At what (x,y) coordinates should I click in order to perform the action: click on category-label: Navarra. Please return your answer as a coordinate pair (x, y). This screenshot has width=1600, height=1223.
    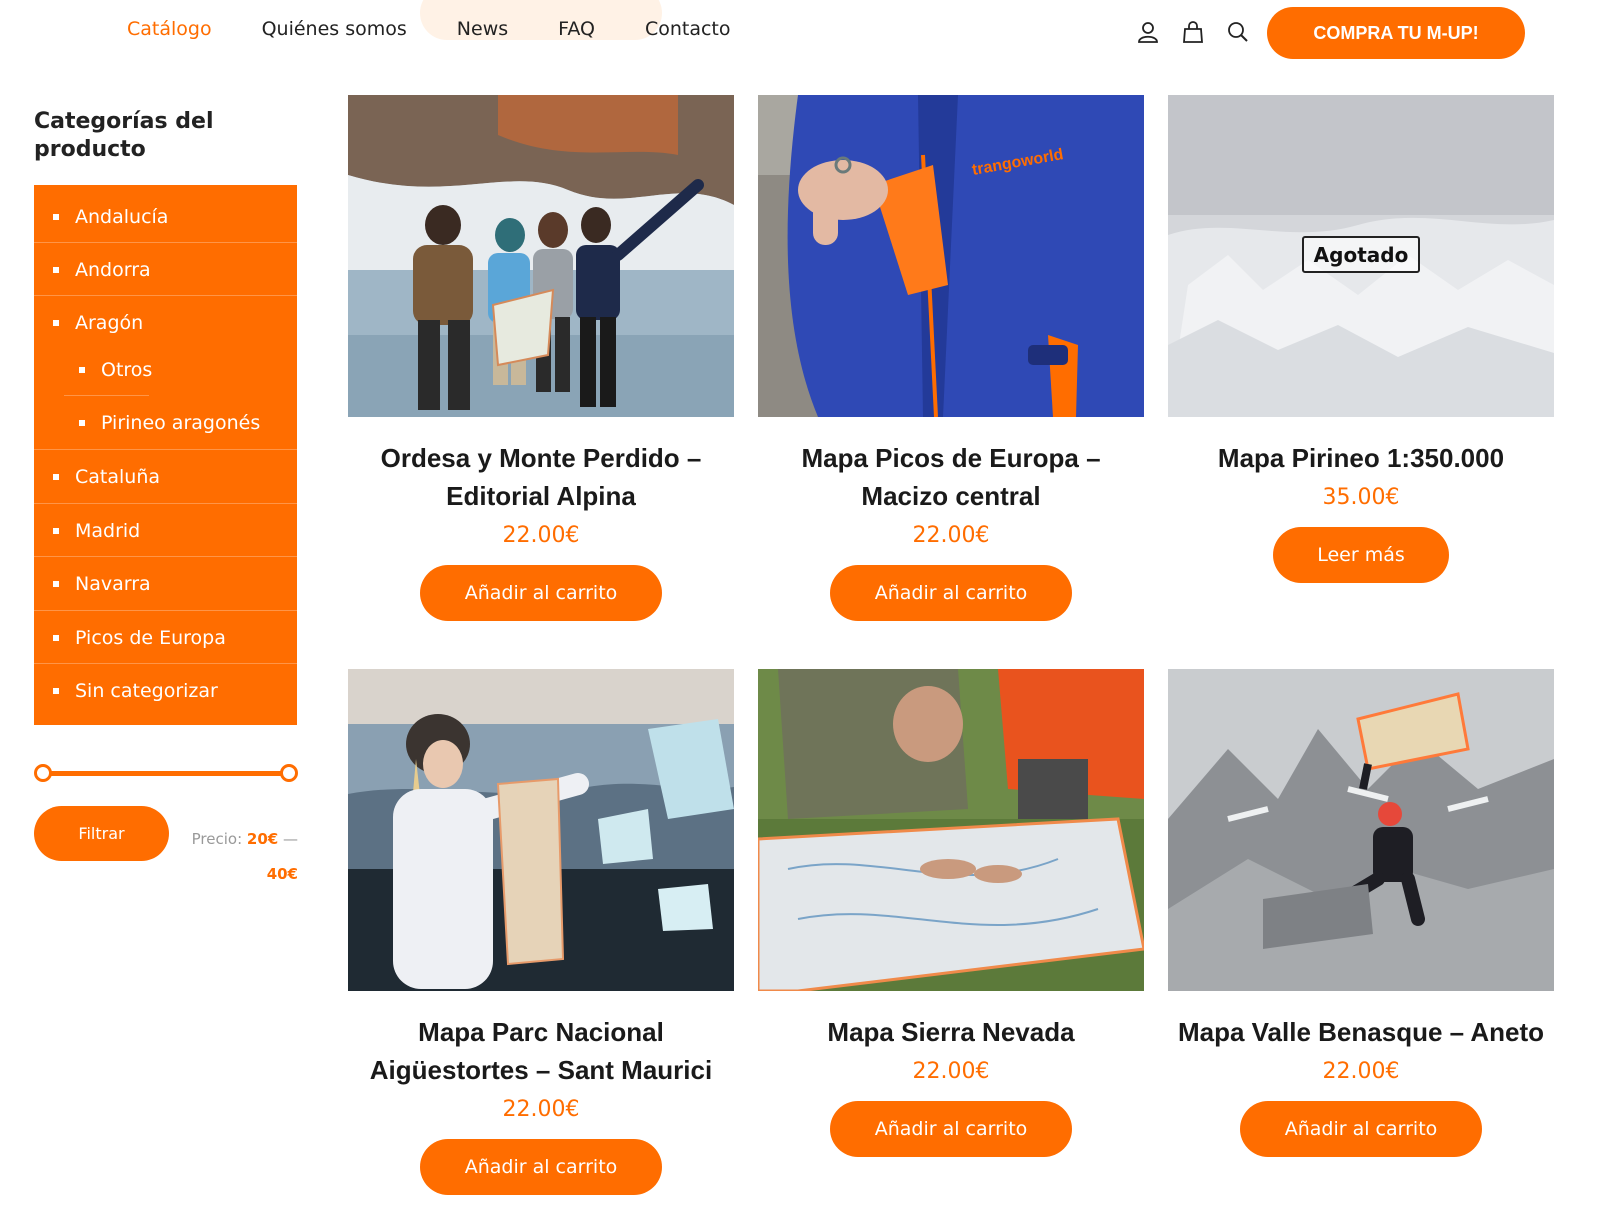
    Looking at the image, I should click on (113, 583).